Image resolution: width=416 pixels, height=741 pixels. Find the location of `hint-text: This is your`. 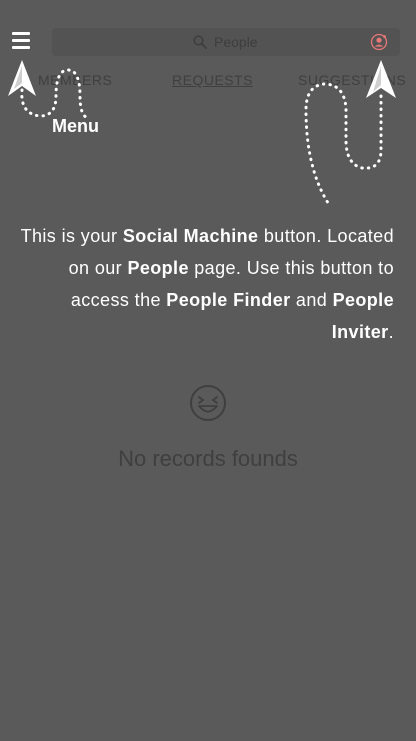

hint-text: This is your is located at coordinates (71, 236).